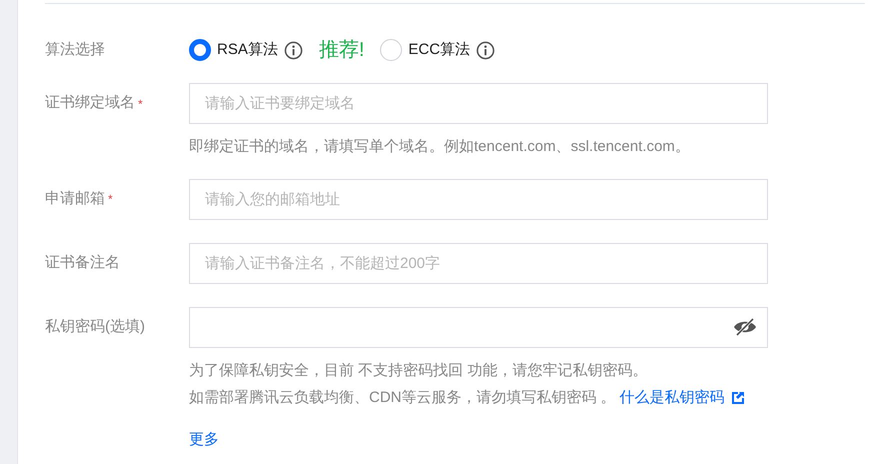  I want to click on field-label: 证书备注名, so click(82, 262).